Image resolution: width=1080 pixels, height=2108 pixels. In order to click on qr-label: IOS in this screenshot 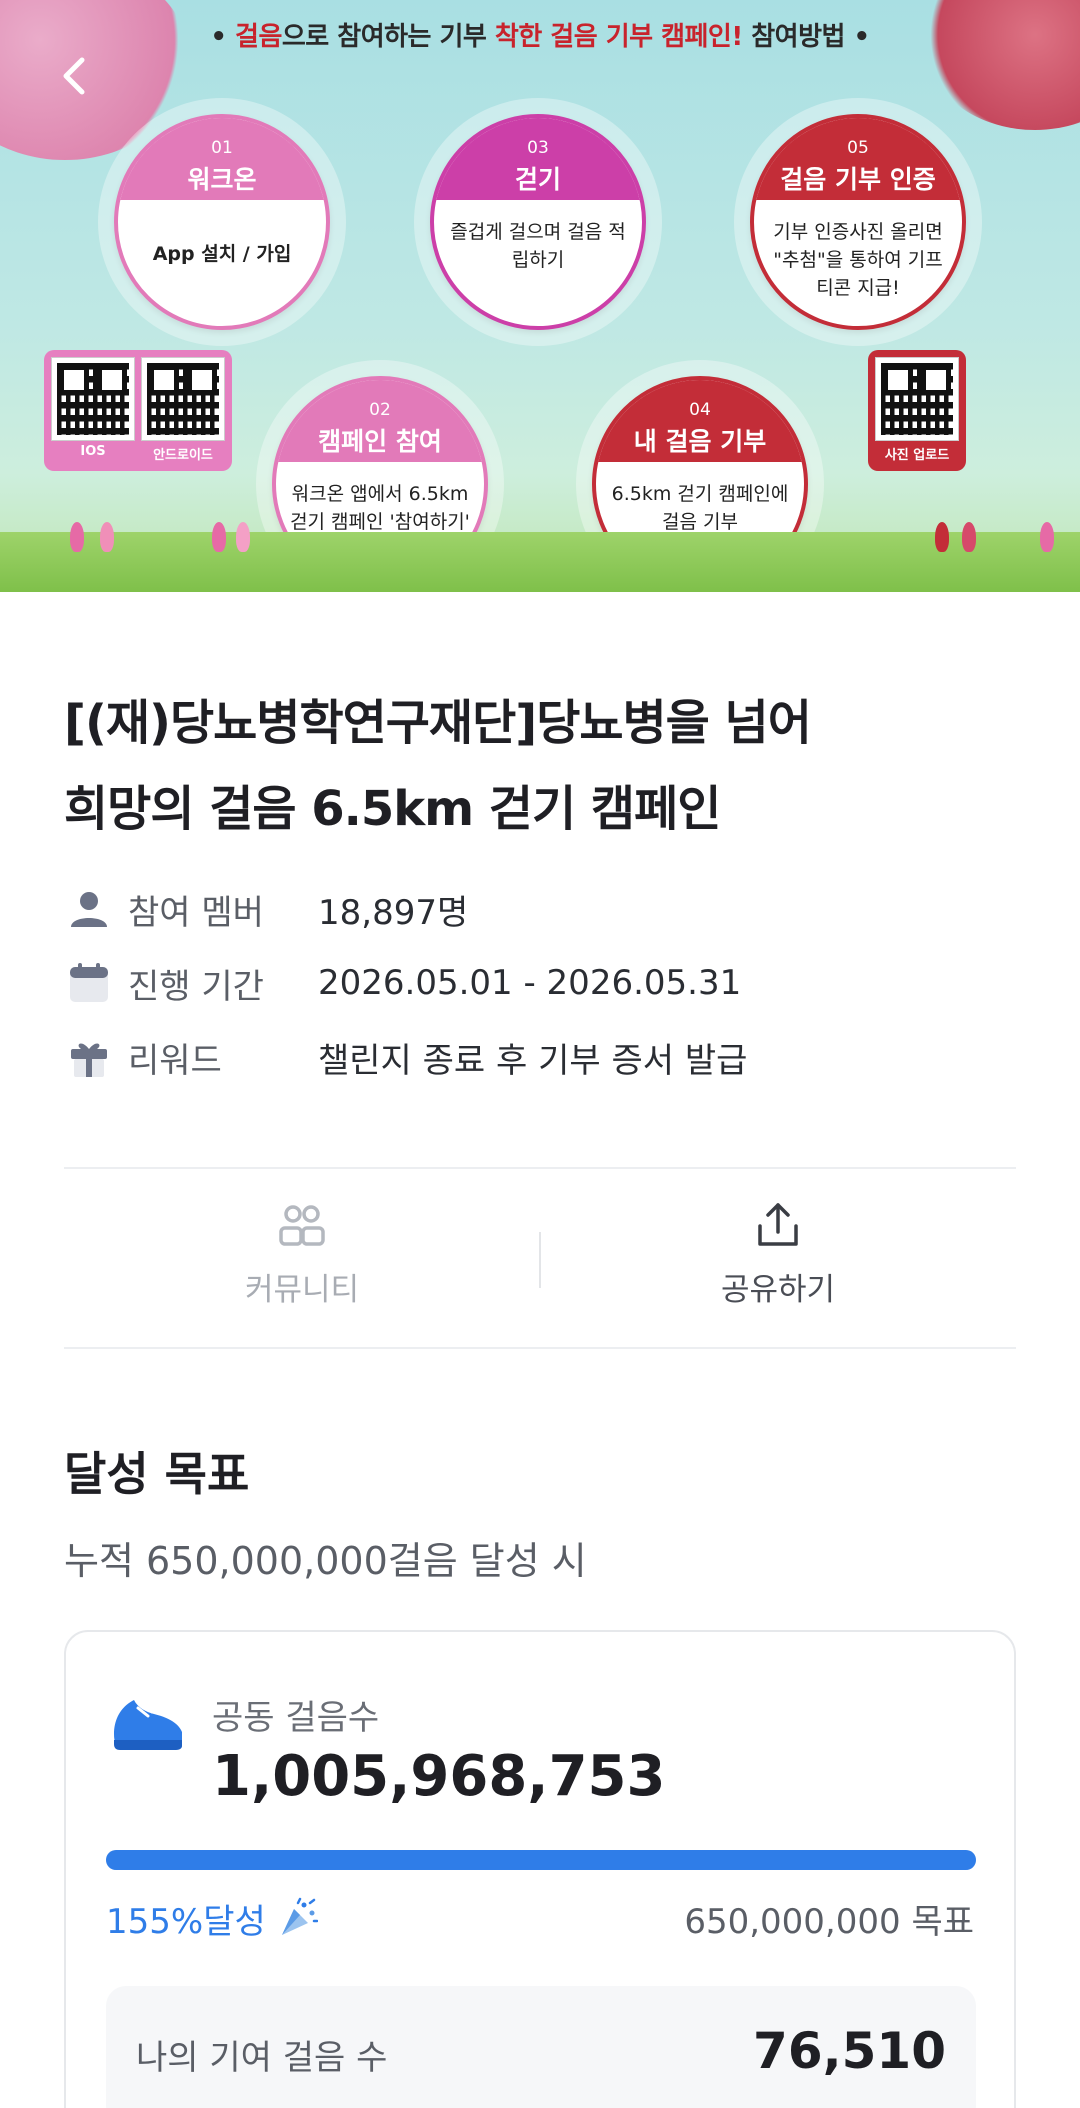, I will do `click(93, 451)`.